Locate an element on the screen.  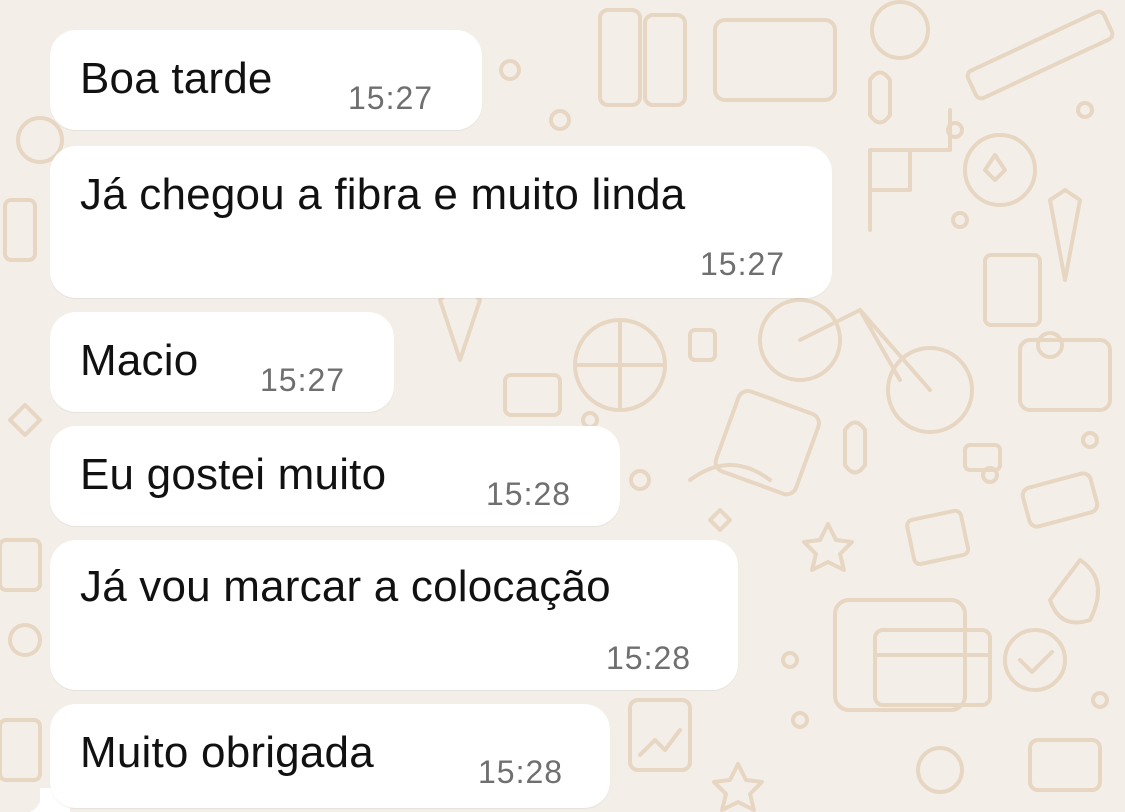
message-text: Já chegou a fibra e muito linda is located at coordinates (383, 194).